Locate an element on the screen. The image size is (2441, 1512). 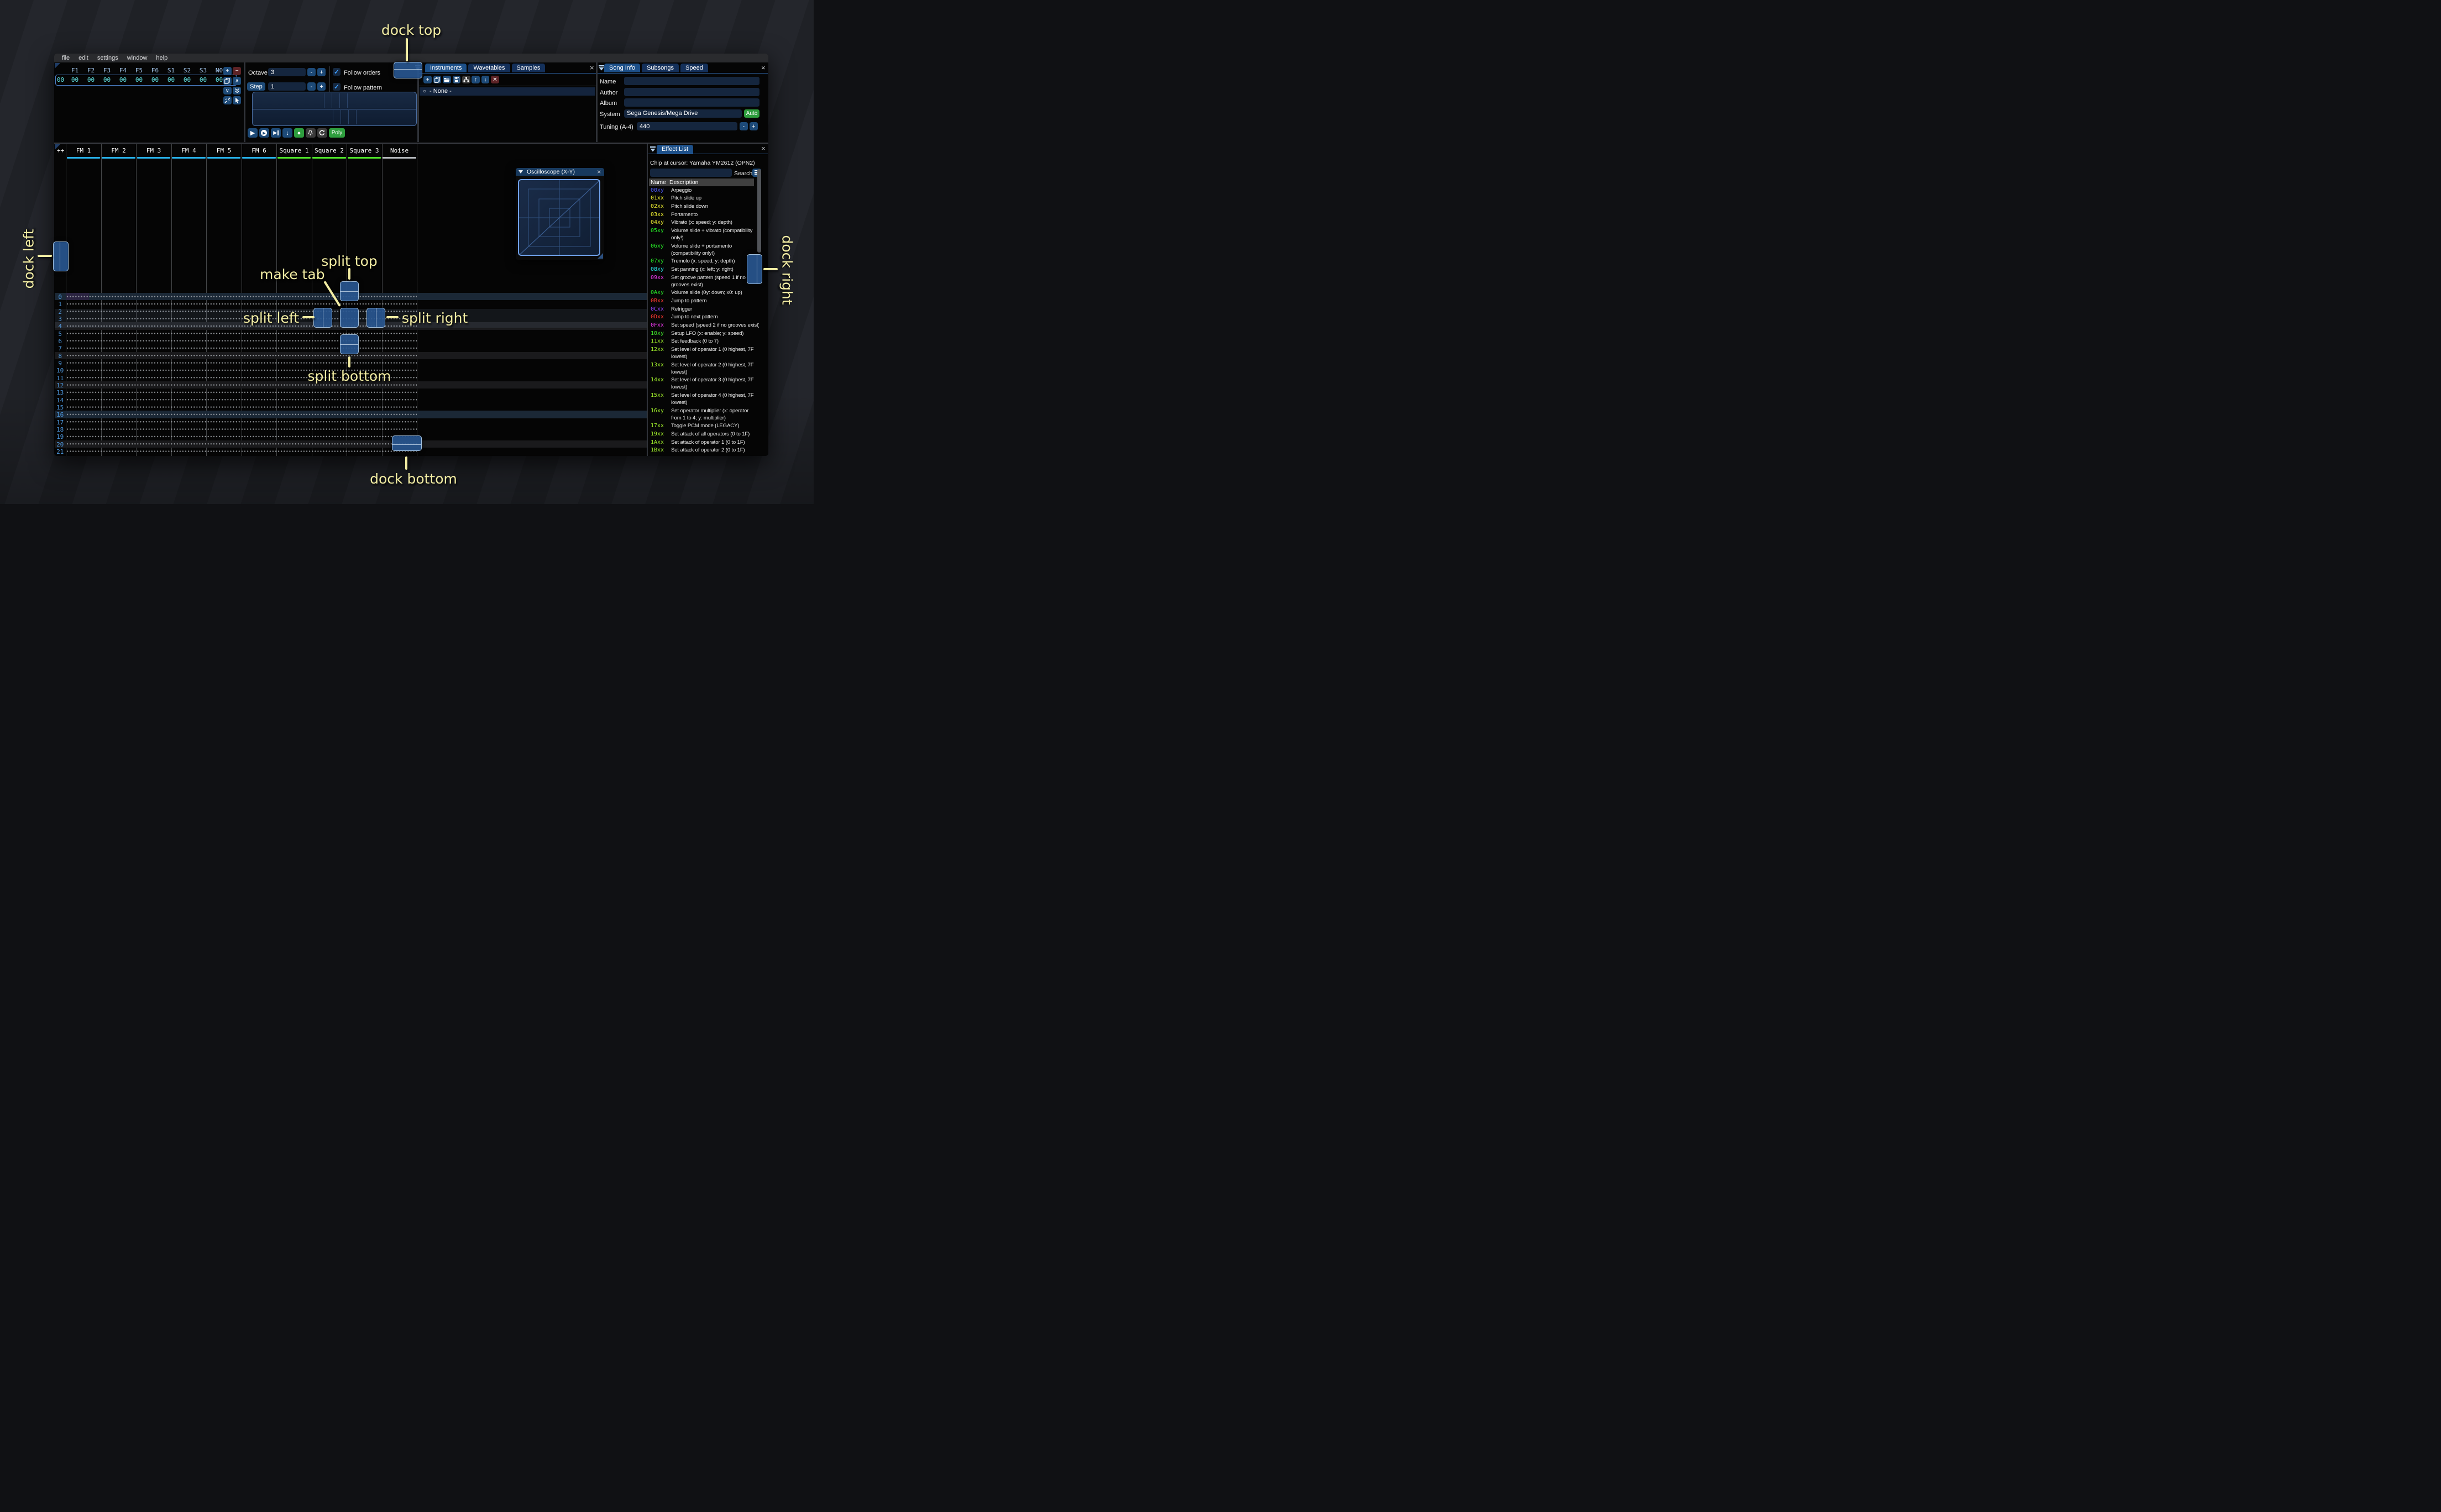
metronome-button is located at coordinates (311, 133).